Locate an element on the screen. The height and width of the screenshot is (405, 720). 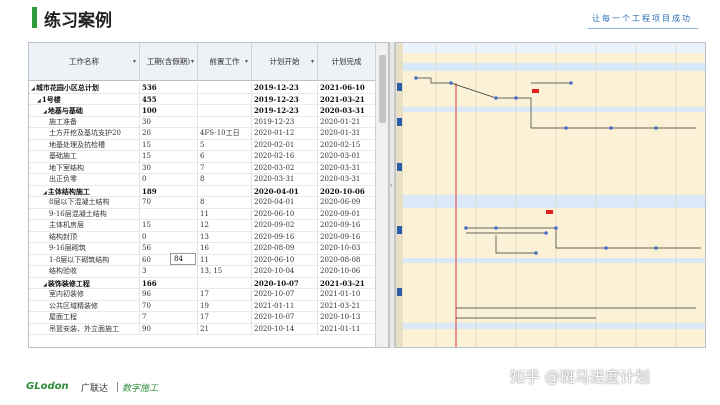
cell-name: 土方开挖及基坑支护20 is located at coordinates (84, 134).